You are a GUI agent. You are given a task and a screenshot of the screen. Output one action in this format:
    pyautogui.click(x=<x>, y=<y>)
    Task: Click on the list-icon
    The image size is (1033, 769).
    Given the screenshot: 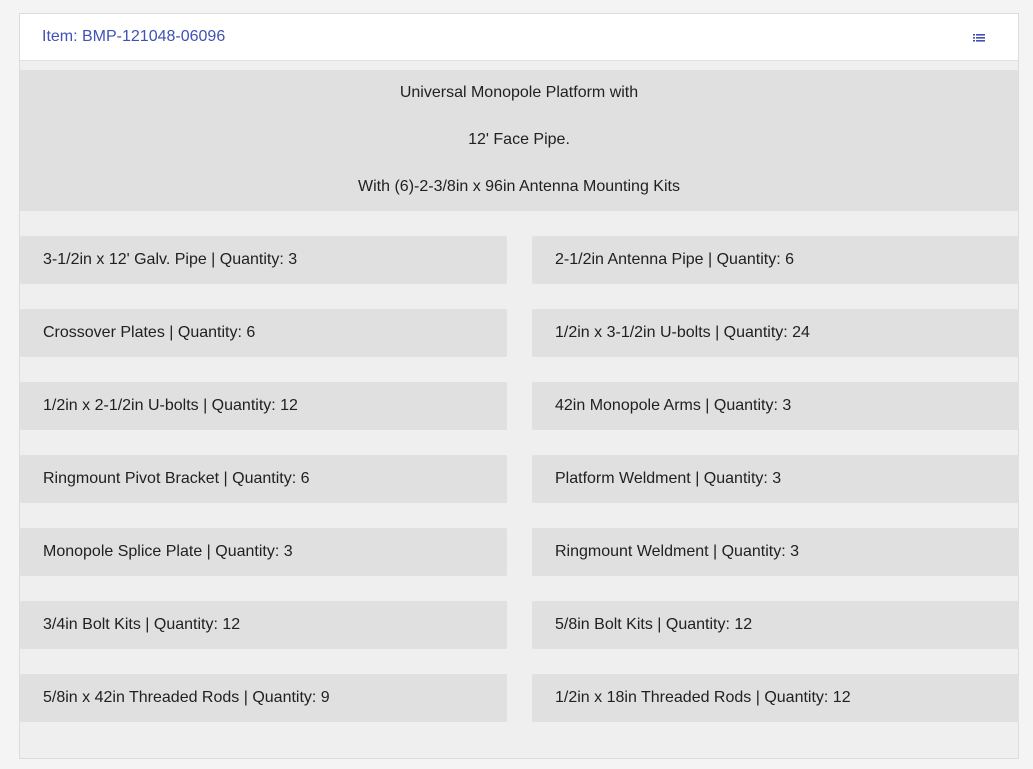 What is the action you would take?
    pyautogui.click(x=979, y=38)
    